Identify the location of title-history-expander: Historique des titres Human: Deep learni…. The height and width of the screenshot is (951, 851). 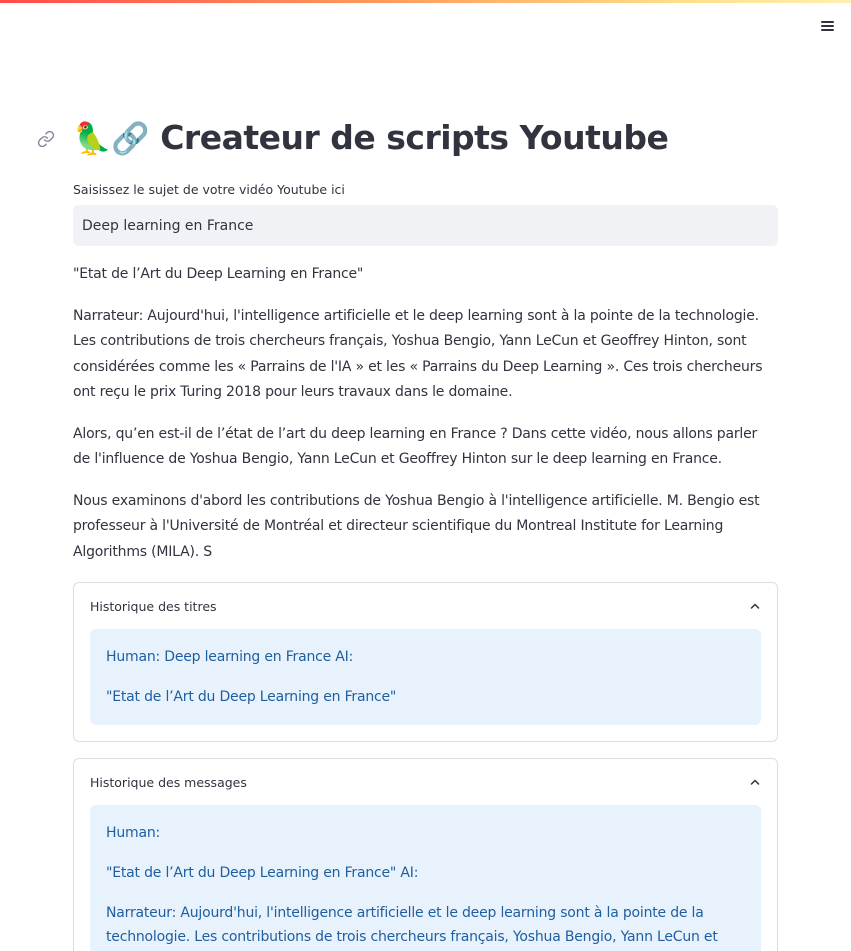
(425, 662).